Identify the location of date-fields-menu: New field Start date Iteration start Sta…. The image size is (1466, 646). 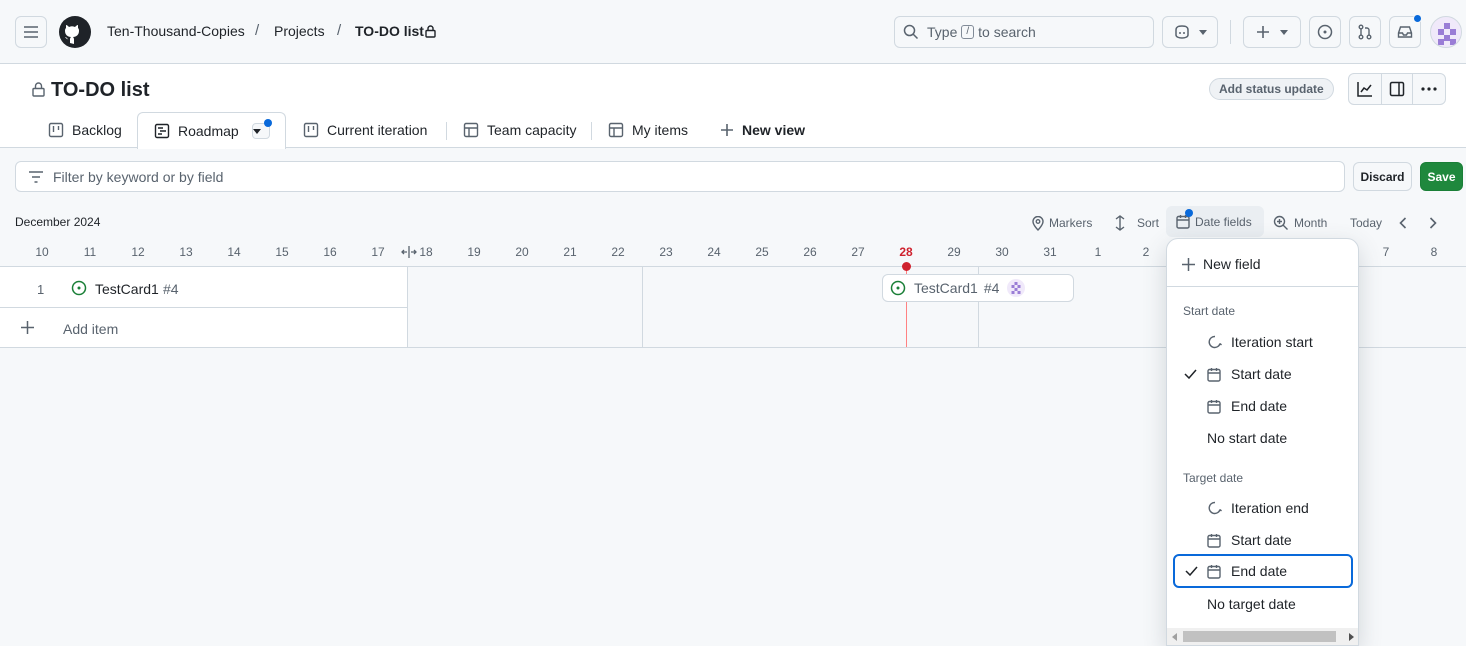
(1262, 442).